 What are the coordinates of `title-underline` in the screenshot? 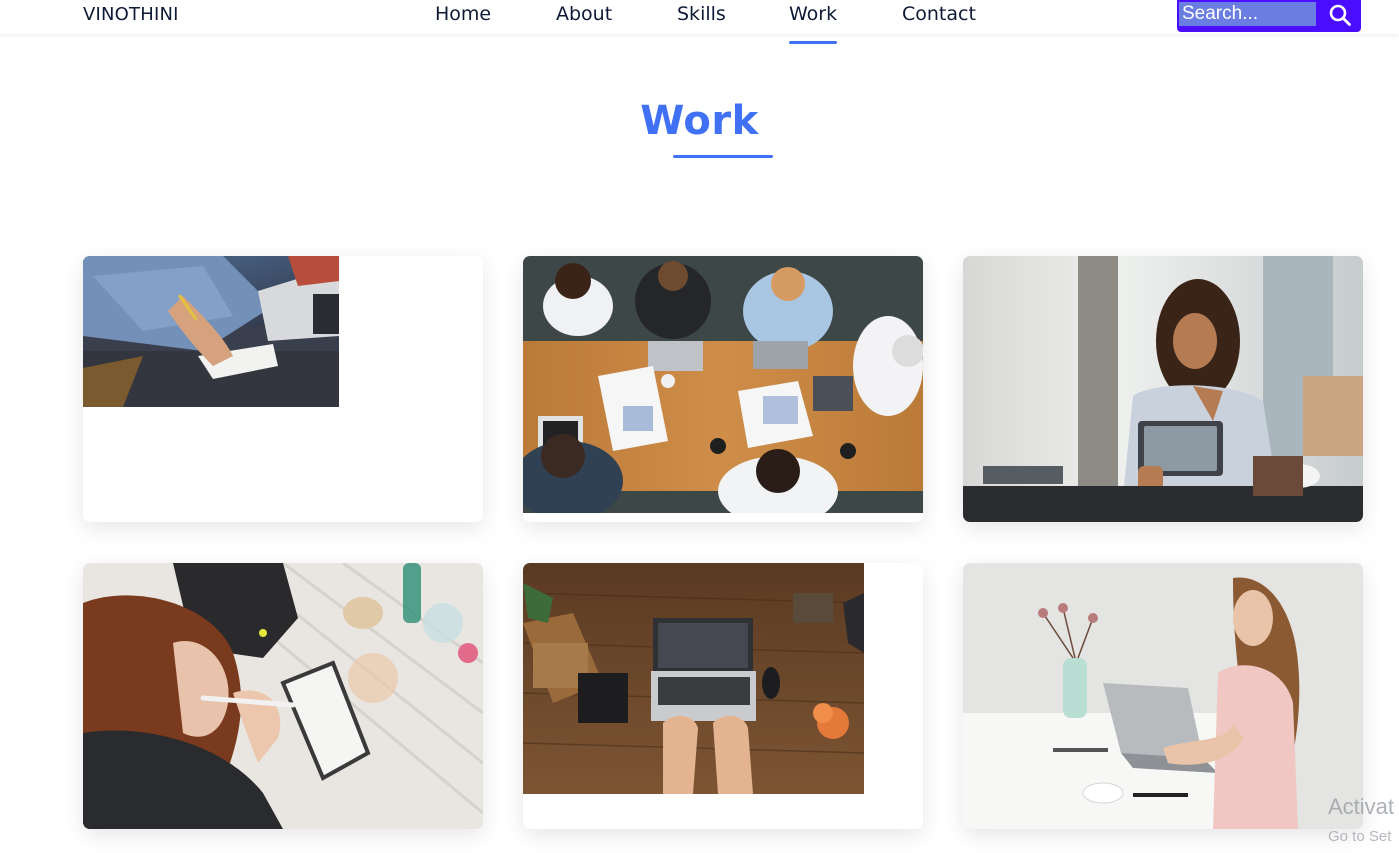 It's located at (723, 156).